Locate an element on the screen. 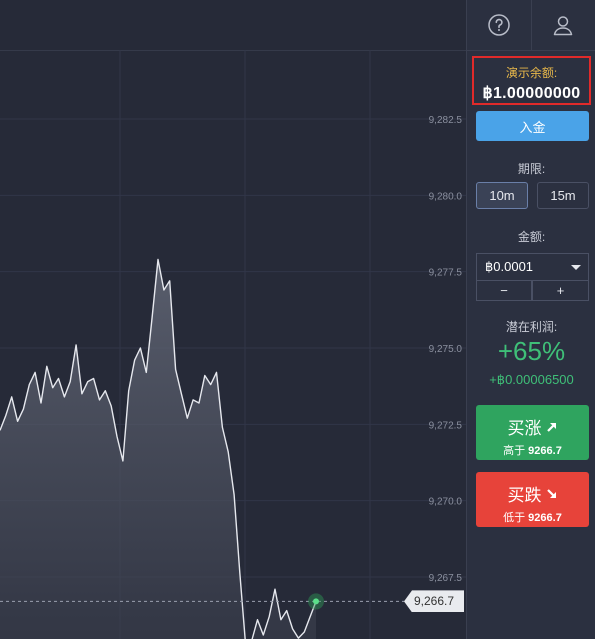 The height and width of the screenshot is (639, 595). period-option-10m: 10m is located at coordinates (502, 195).